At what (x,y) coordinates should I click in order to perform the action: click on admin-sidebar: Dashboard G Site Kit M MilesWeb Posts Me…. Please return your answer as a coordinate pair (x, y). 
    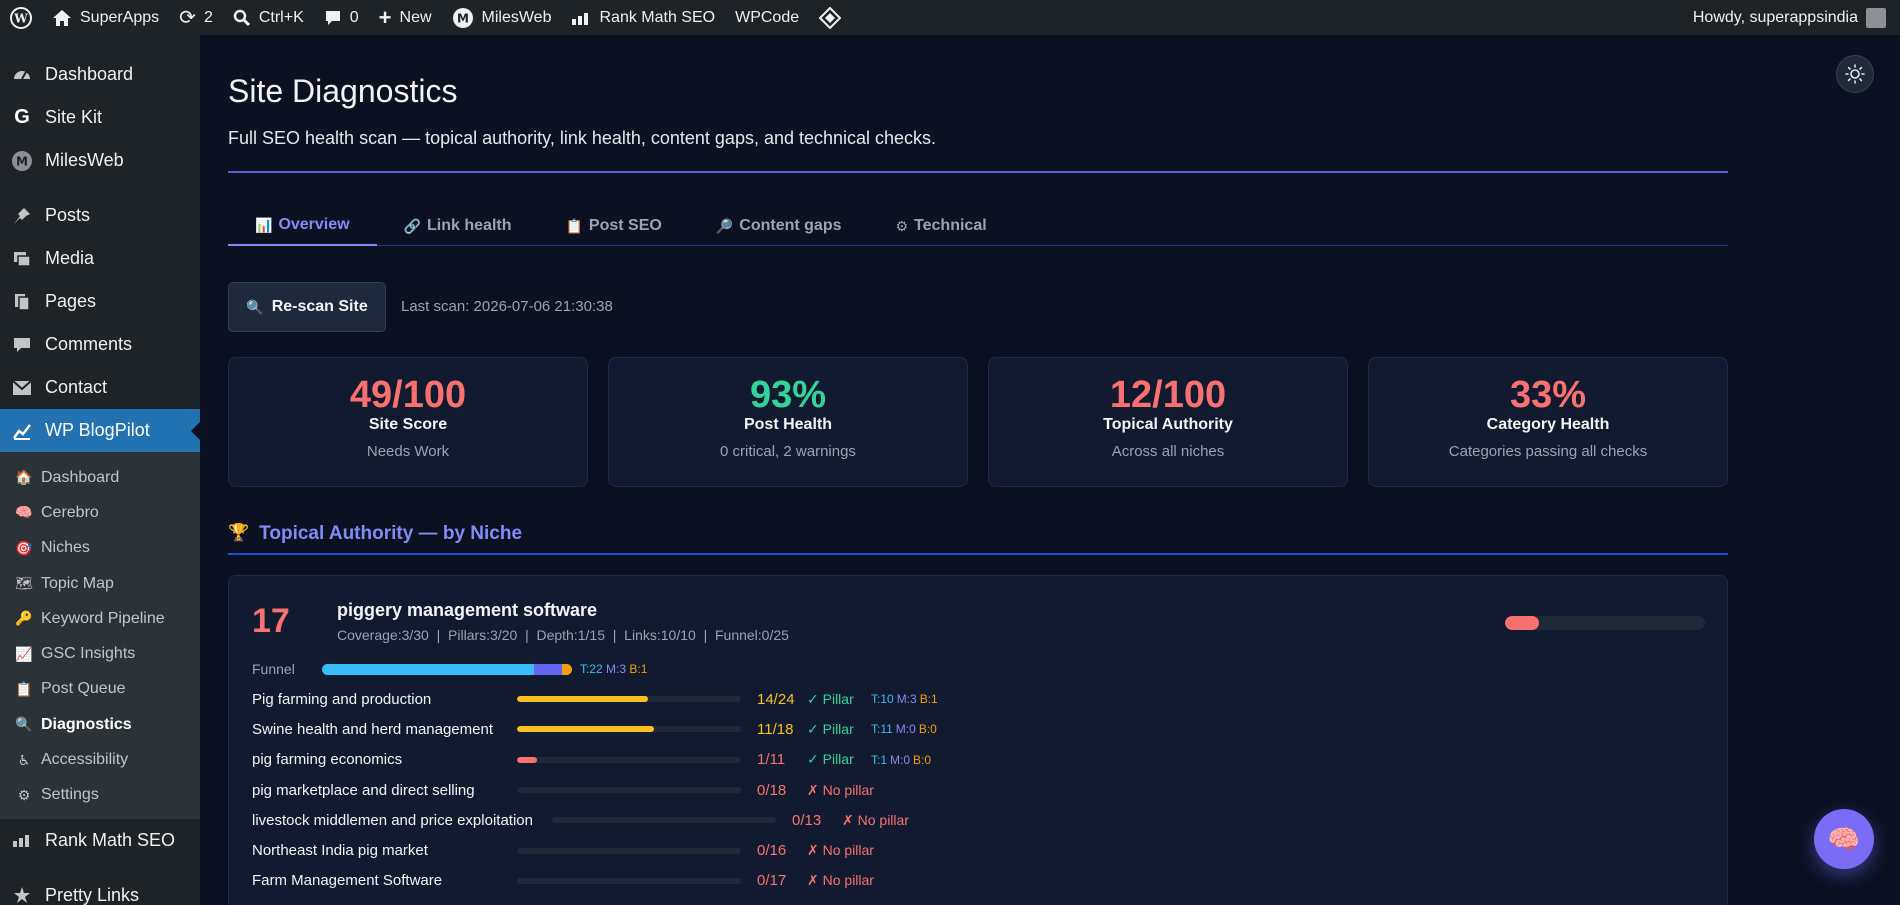
    Looking at the image, I should click on (100, 470).